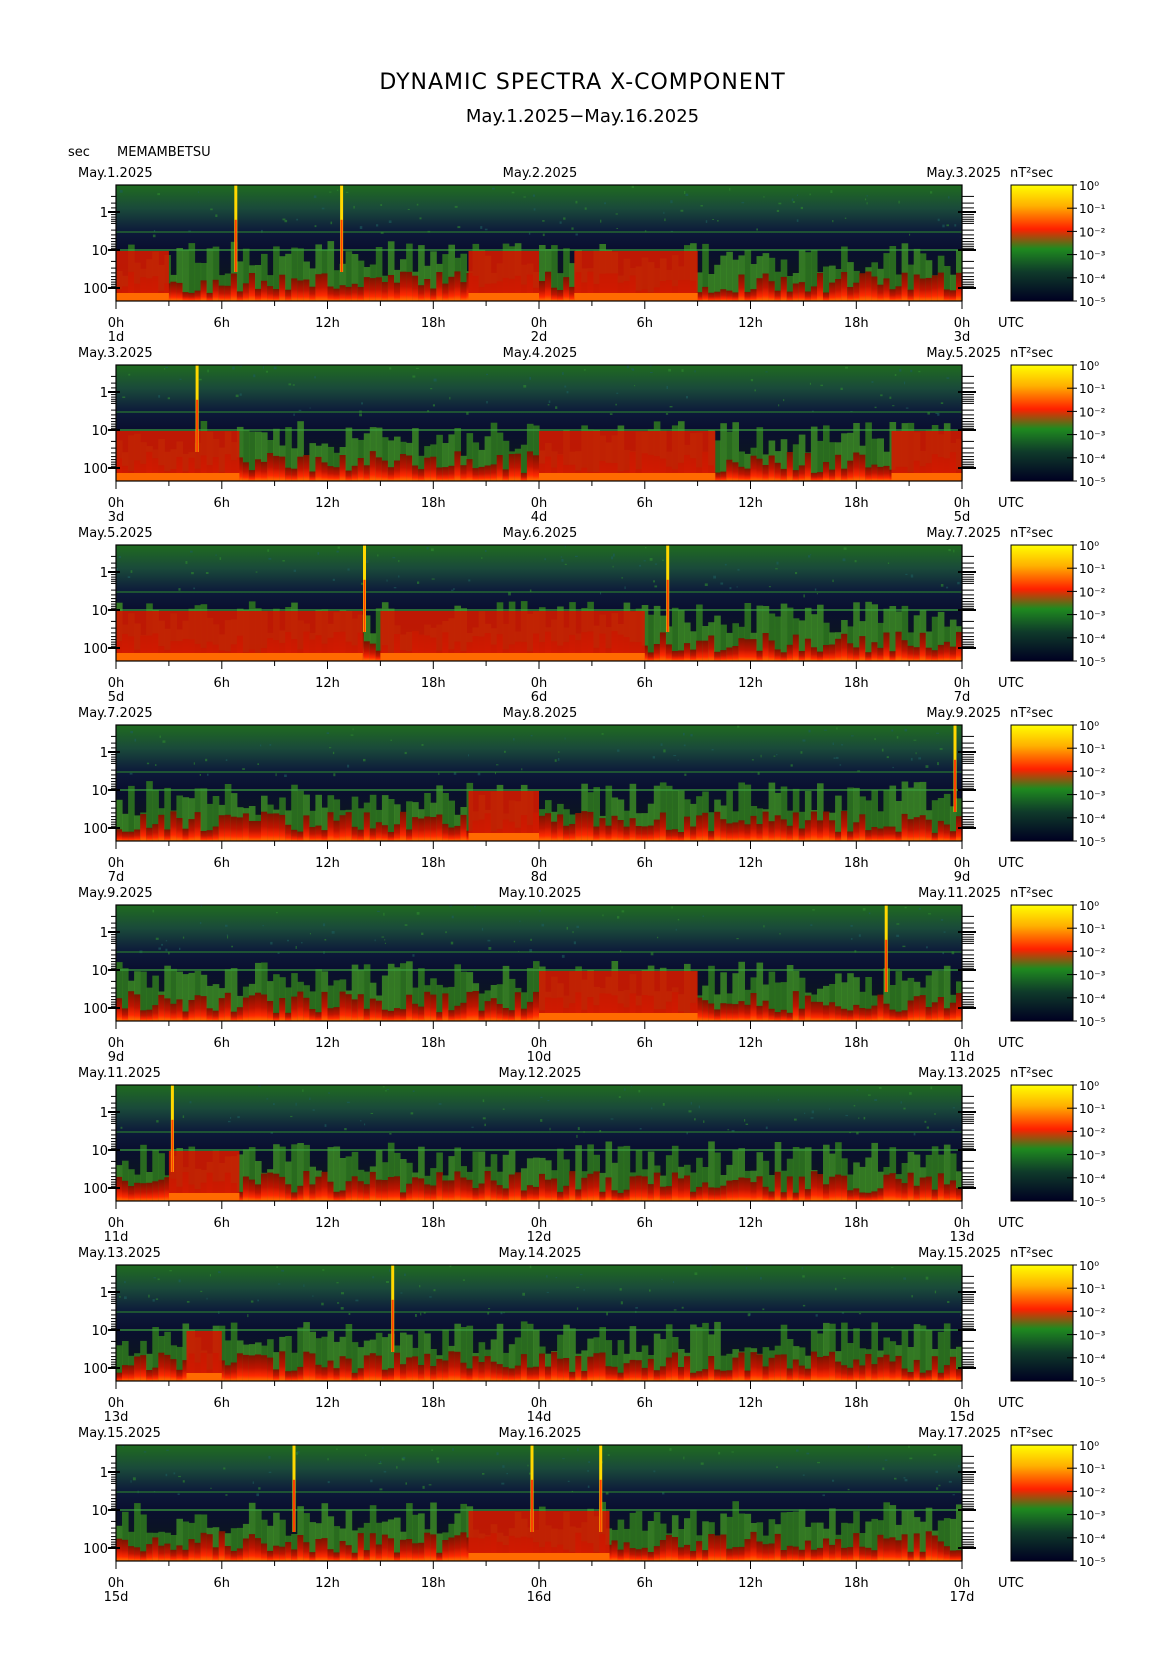  Describe the element at coordinates (539, 1597) in the screenshot. I see `day-label-mid: 16d` at that location.